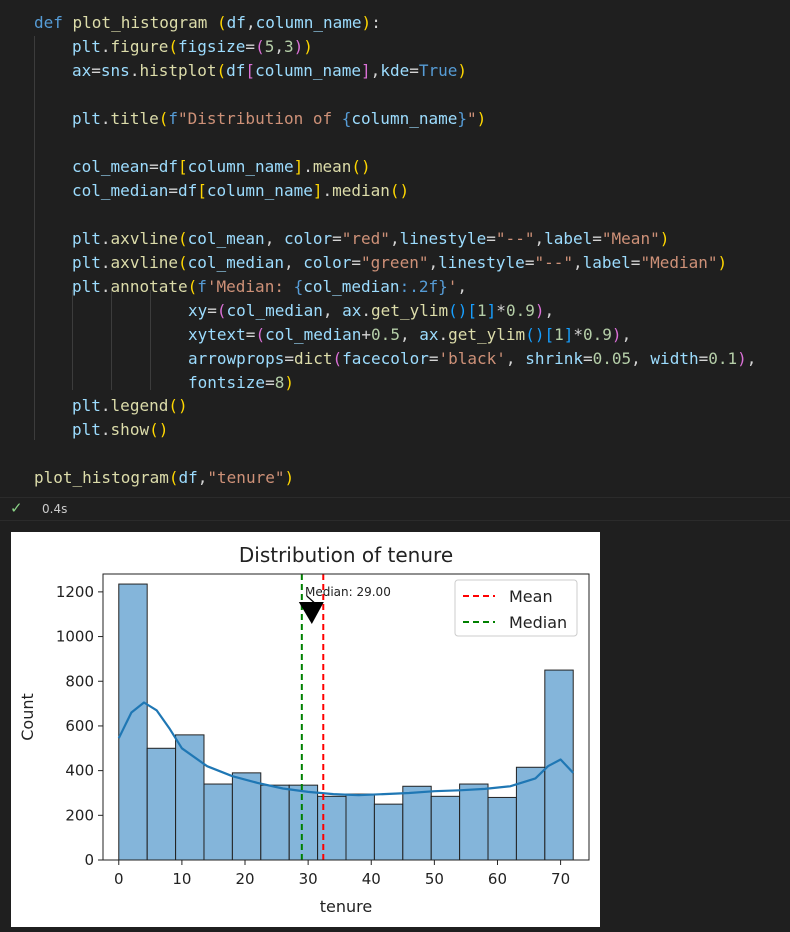  I want to click on code-token: median, so click(361, 190).